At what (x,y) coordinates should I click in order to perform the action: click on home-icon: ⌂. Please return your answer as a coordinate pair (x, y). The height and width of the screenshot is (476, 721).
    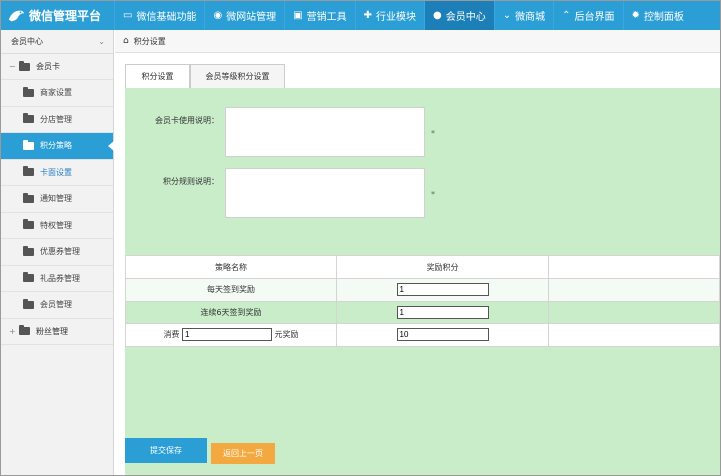
    Looking at the image, I should click on (126, 41).